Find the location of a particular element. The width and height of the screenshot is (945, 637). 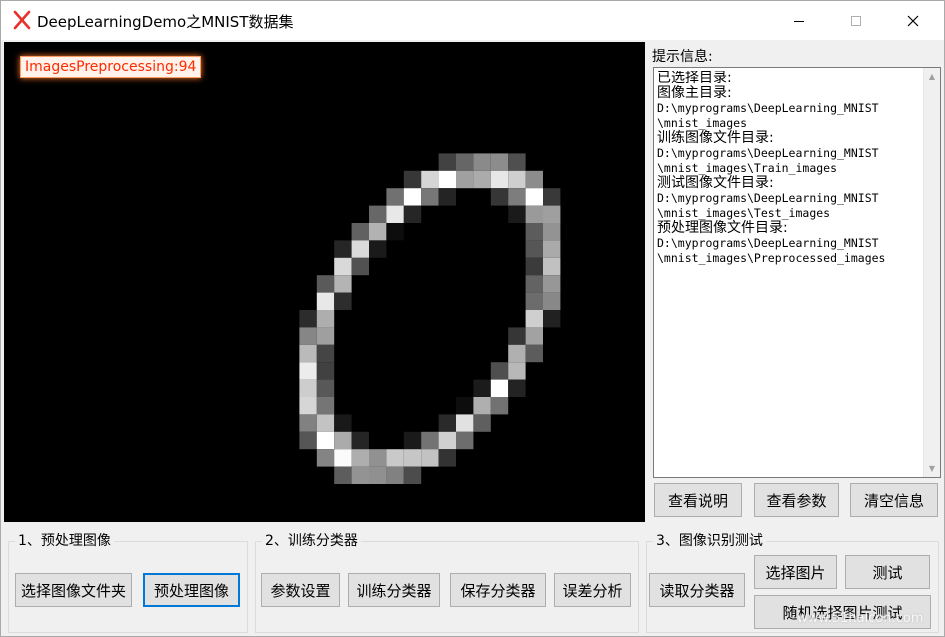

title-bar: DeepLearningDemo之MNIST数据集 is located at coordinates (472, 20).